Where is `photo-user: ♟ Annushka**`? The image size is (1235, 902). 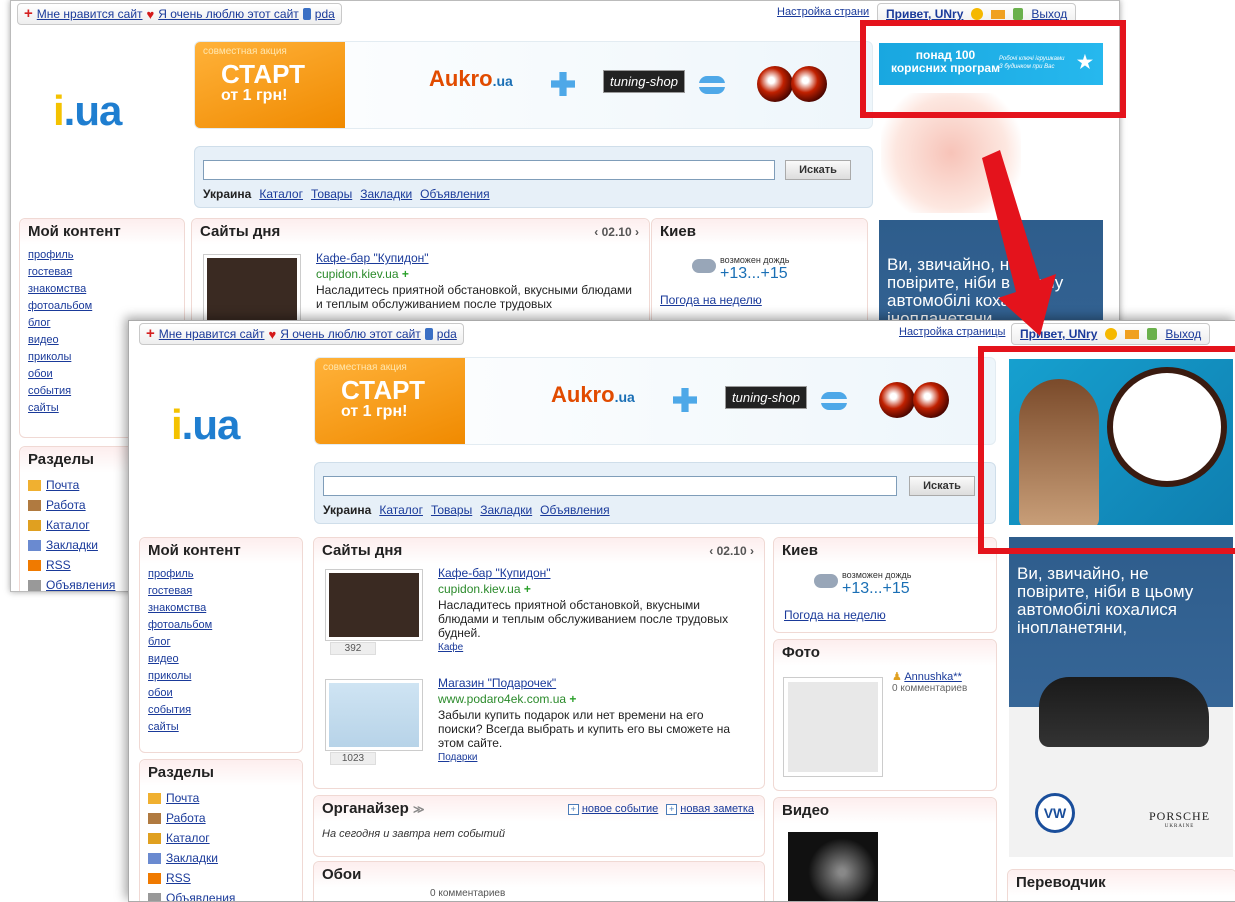
photo-user: ♟ Annushka** is located at coordinates (929, 676).